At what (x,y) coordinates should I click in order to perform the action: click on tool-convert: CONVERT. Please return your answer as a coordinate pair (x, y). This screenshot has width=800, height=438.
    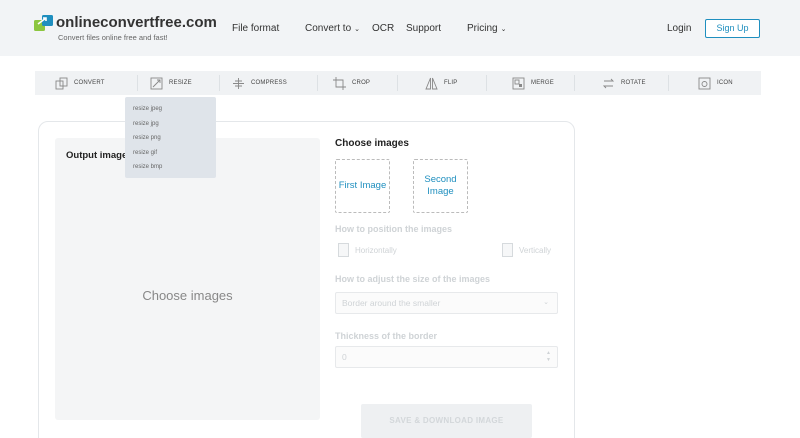
    Looking at the image, I should click on (80, 83).